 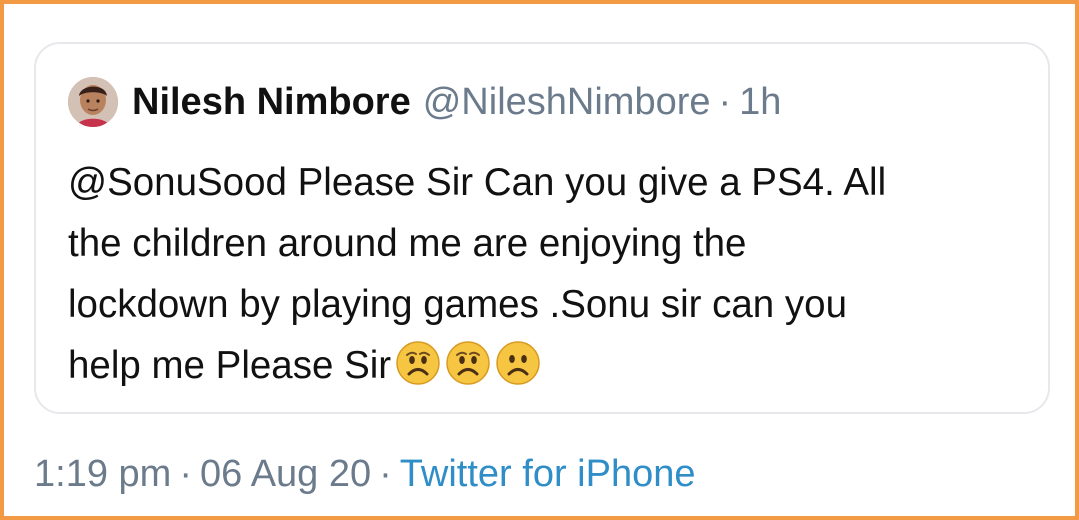 I want to click on tweet-date: 06 Aug 20, so click(x=285, y=473).